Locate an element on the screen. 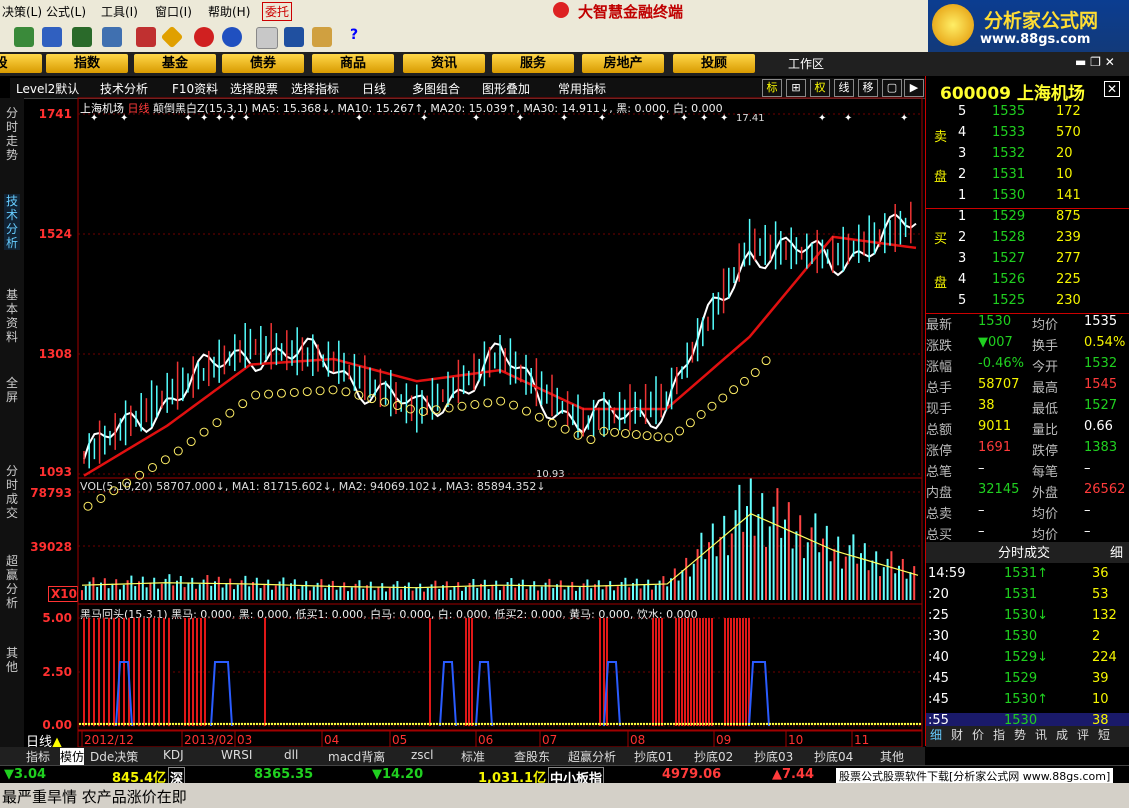 This screenshot has height=808, width=1129. stat-row: 总卖 – 均价 – is located at coordinates (1027, 513).